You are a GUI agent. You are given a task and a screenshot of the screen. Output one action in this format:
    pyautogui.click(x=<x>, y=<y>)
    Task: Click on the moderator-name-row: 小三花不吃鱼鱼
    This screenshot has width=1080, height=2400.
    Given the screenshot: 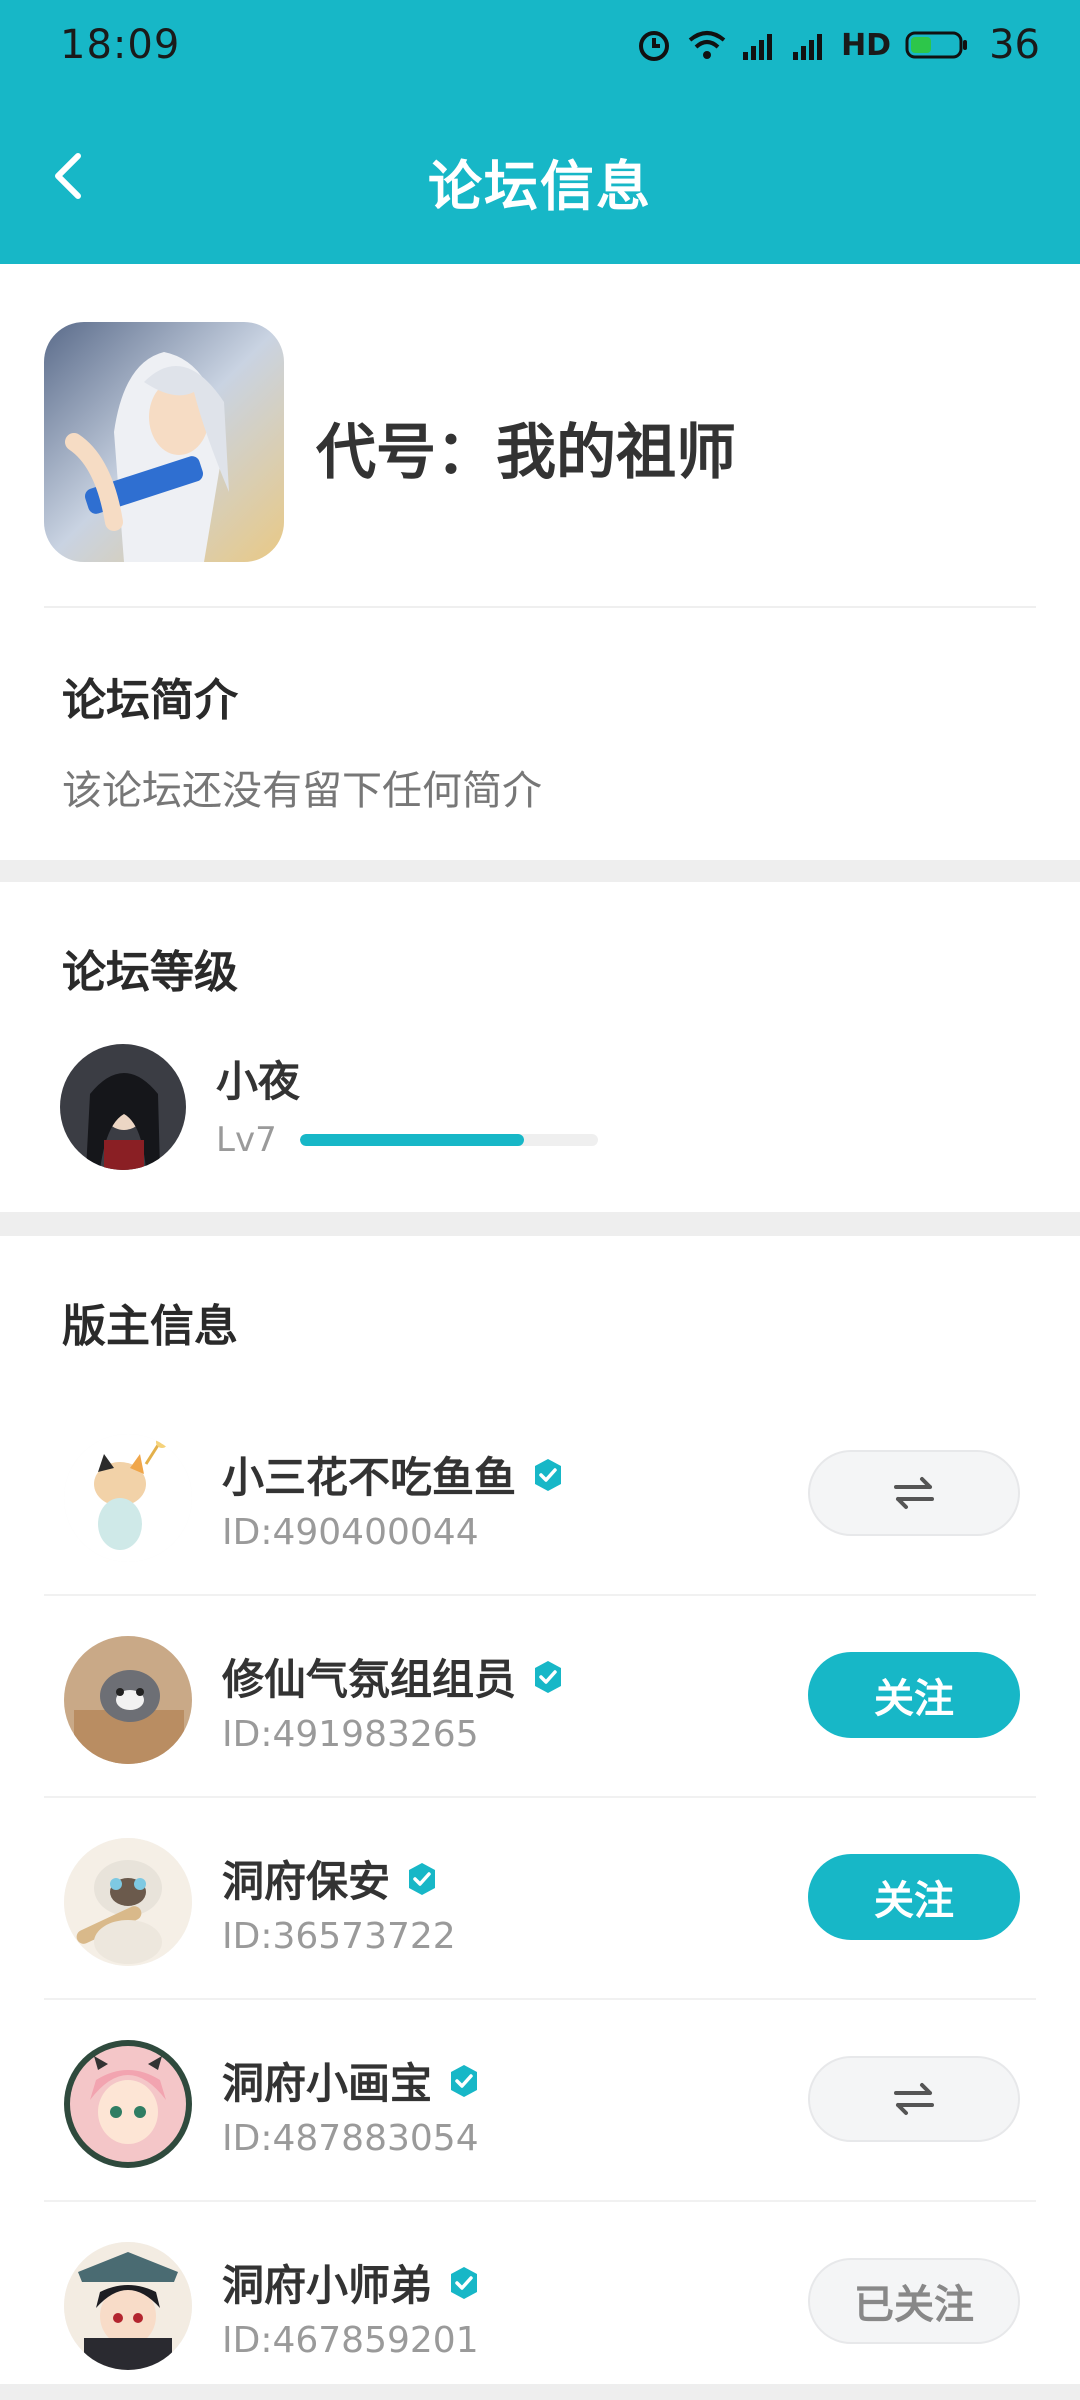 What is the action you would take?
    pyautogui.click(x=394, y=1474)
    